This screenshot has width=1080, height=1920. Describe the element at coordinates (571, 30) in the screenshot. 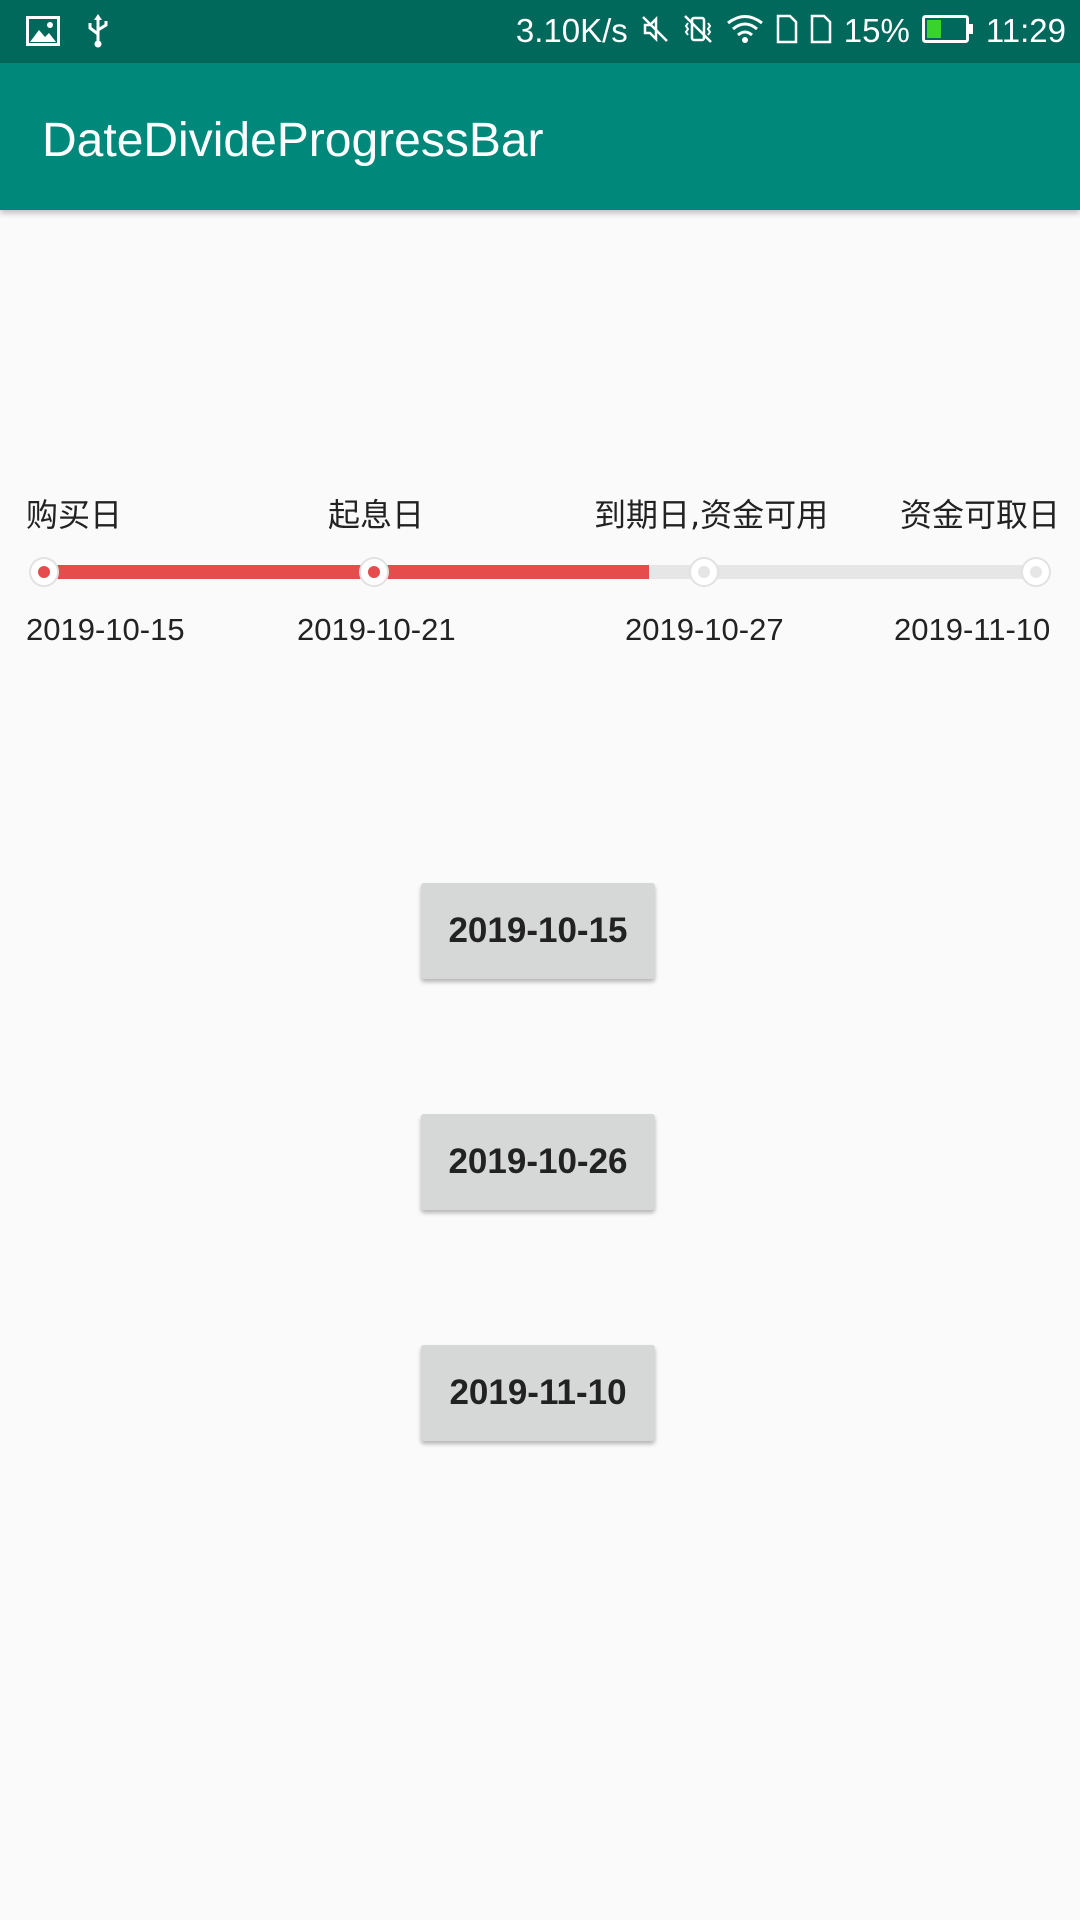

I see `net-speed: 3.10K/s` at that location.